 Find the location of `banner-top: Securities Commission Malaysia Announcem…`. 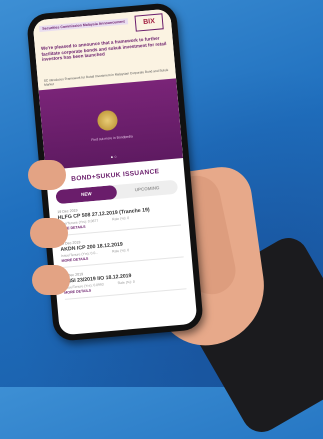

banner-top: Securities Commission Malaysia Announcem… is located at coordinates (104, 49).